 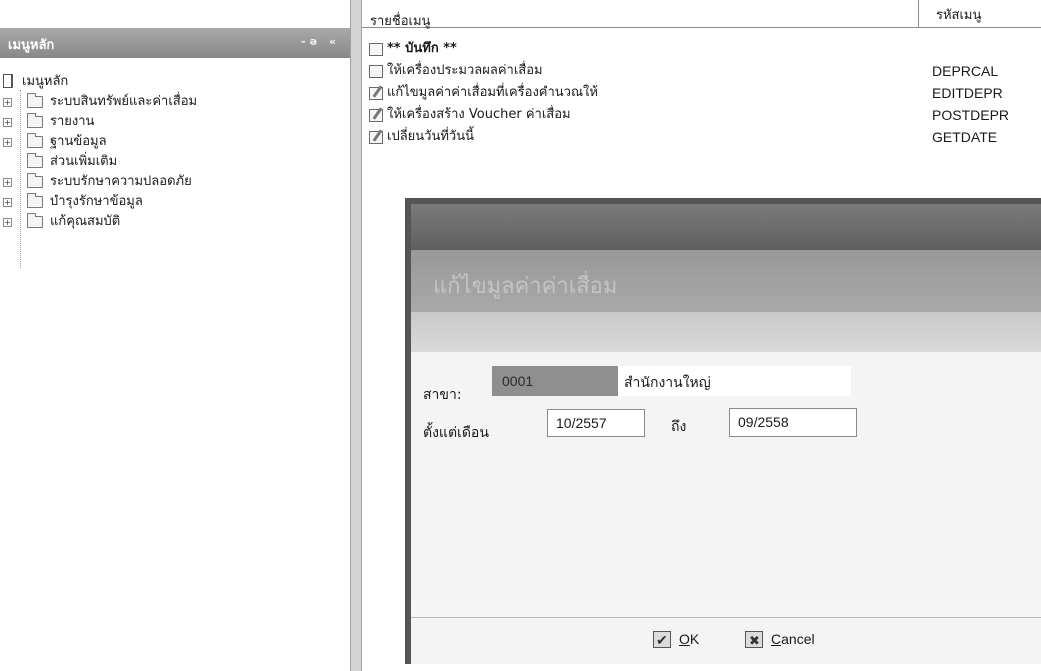 What do you see at coordinates (320, 41) in the screenshot?
I see `panel-pin-collapse-buttons: -ə «` at bounding box center [320, 41].